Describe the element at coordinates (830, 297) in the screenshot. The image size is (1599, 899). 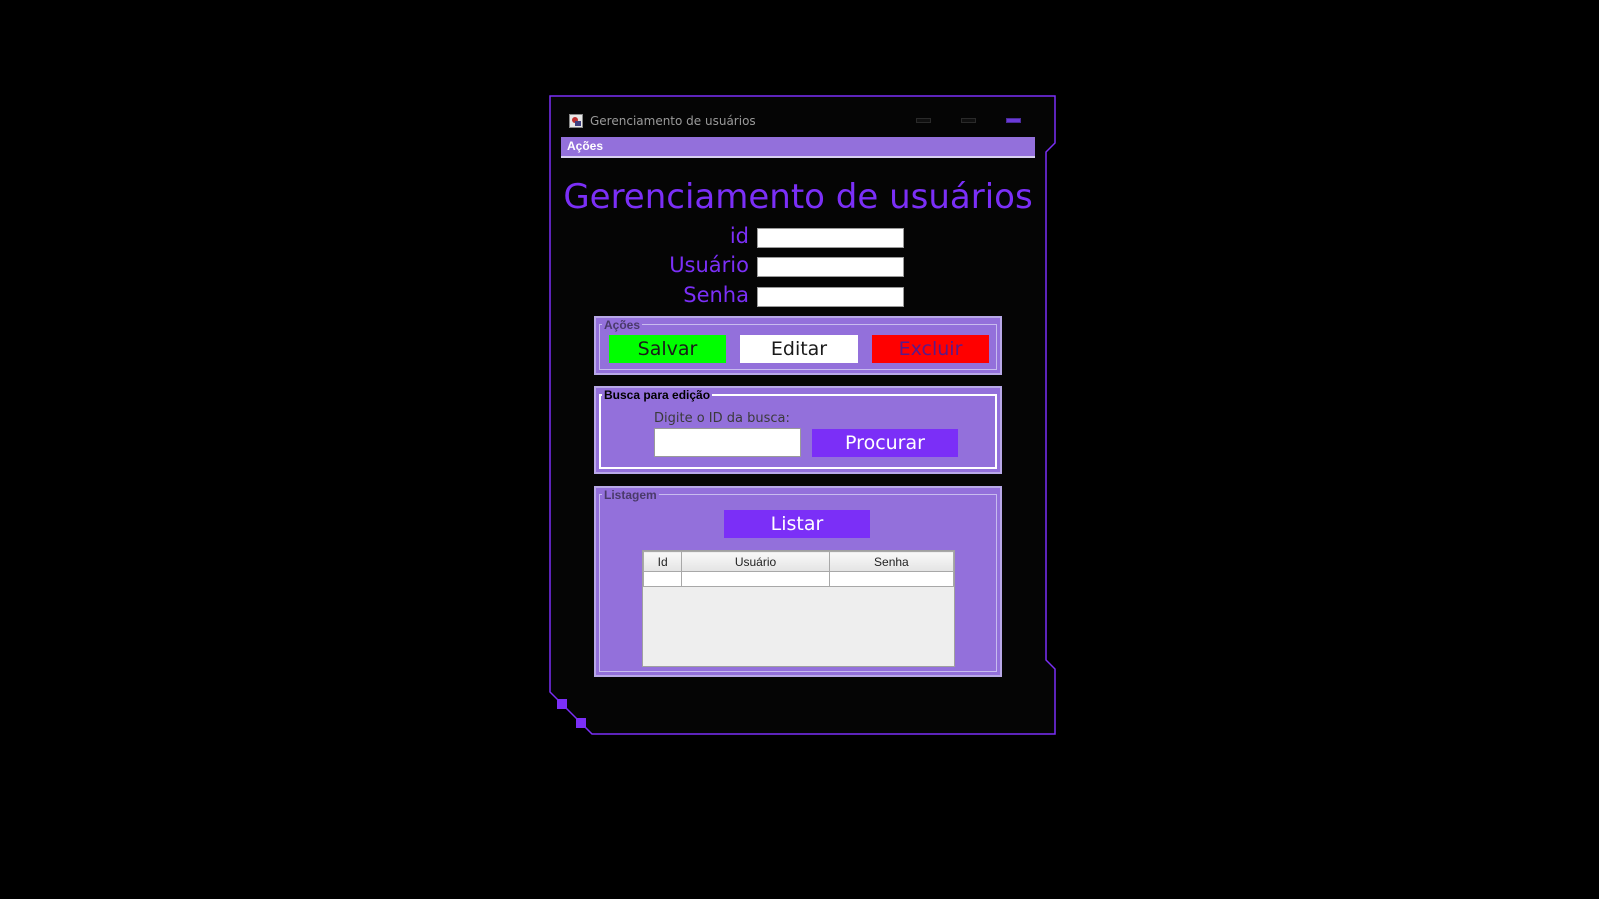
I see `senha-field` at that location.